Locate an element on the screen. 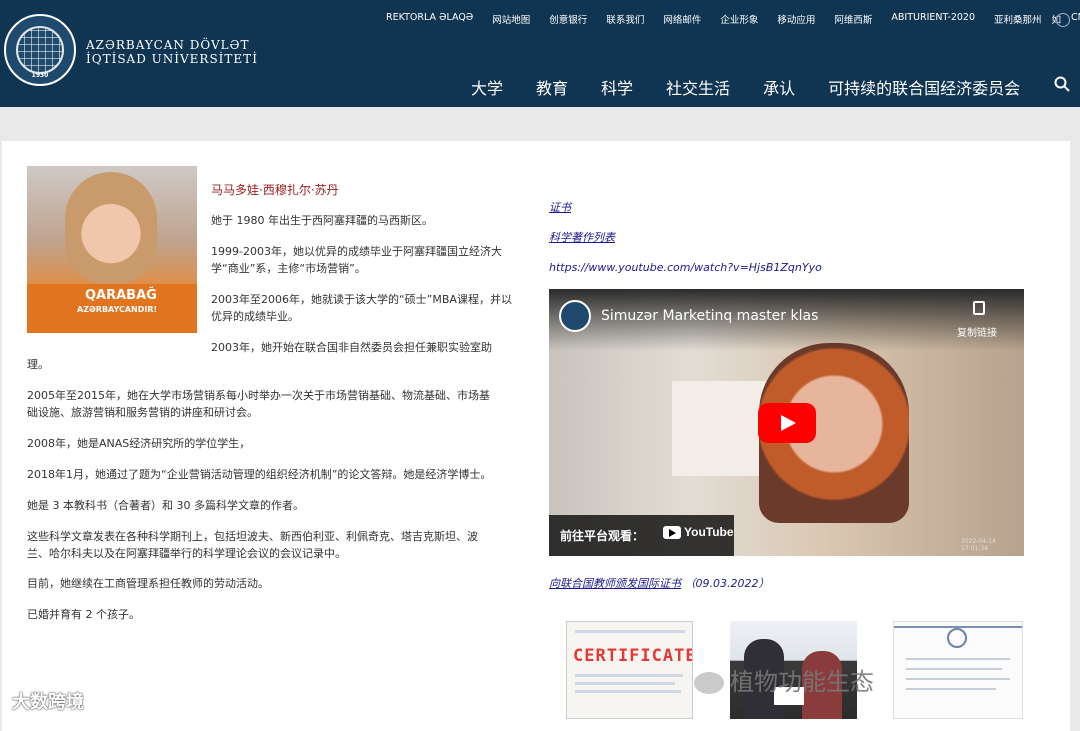 This screenshot has height=731, width=1080. nav-social-life: 社交生活 is located at coordinates (698, 87).